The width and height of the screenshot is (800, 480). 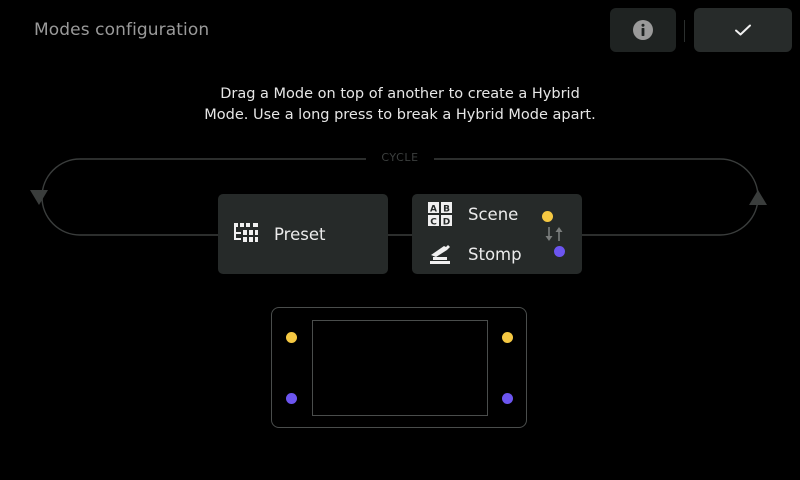 What do you see at coordinates (246, 234) in the screenshot?
I see `preset-icon` at bounding box center [246, 234].